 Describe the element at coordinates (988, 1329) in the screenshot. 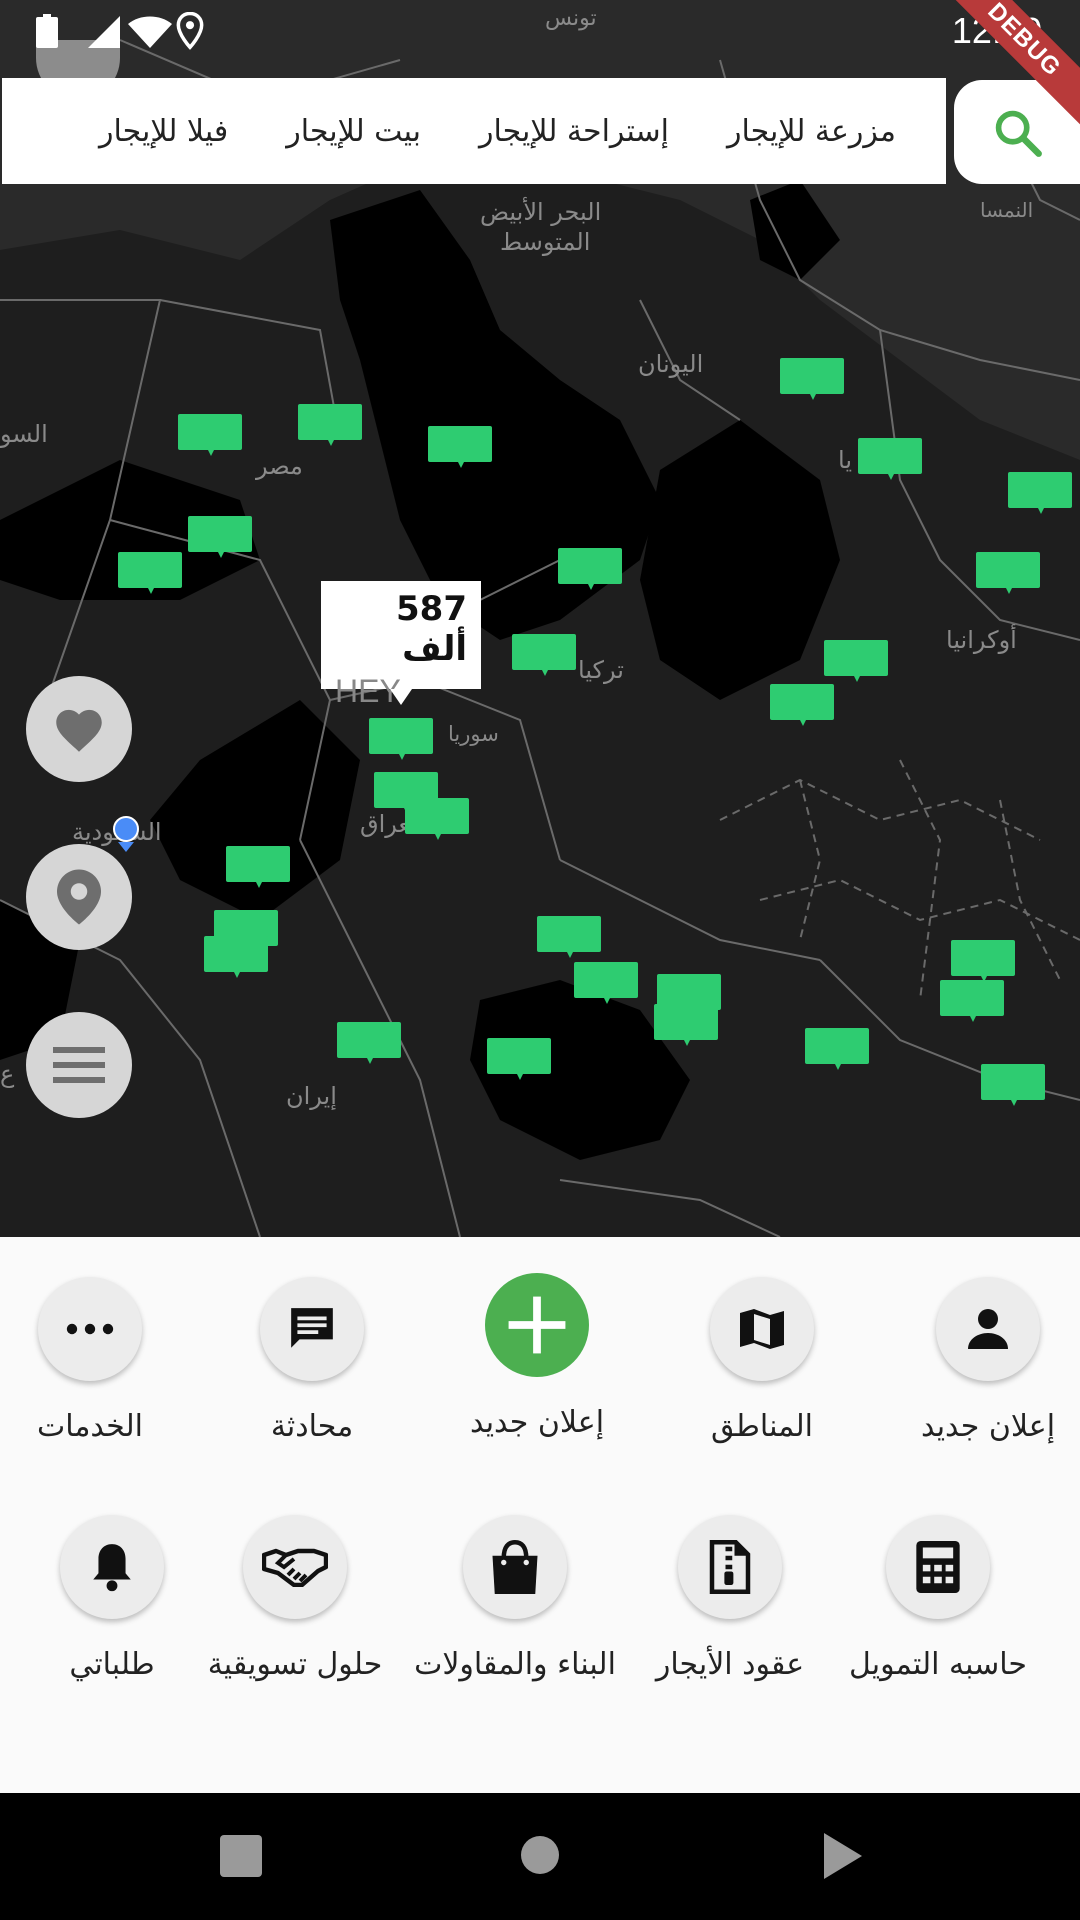

I see `person-icon` at that location.